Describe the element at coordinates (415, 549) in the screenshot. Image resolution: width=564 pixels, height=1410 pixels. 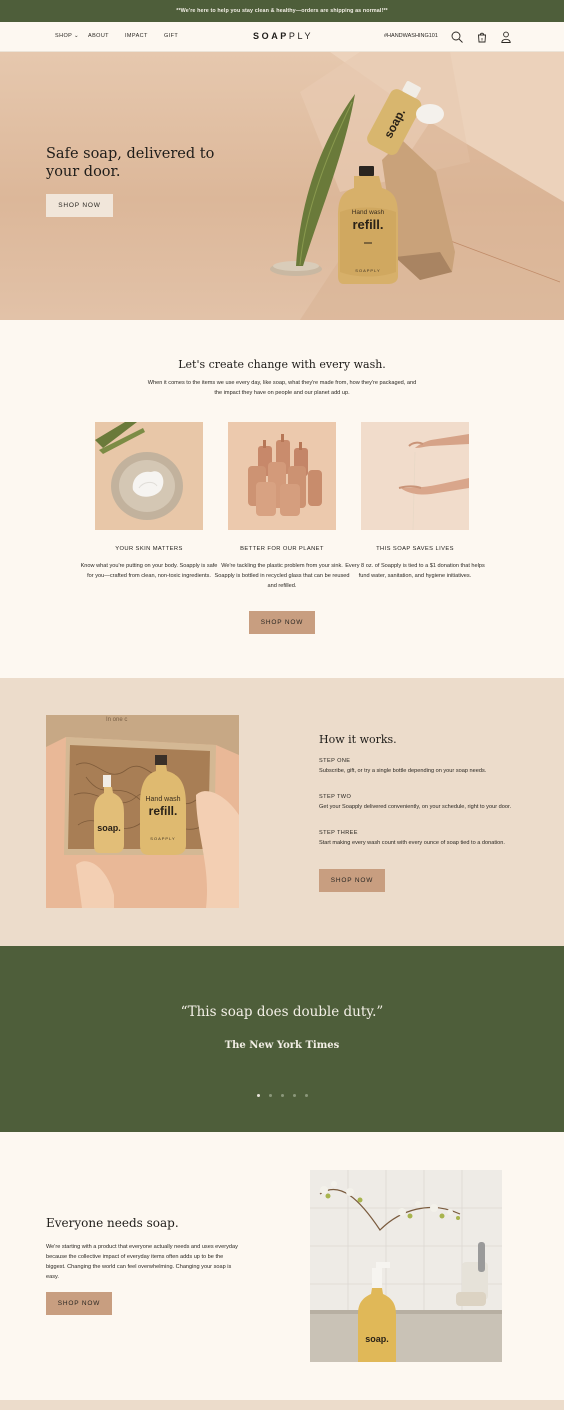
I see `feature-title: THIS SOAP SAVES LIVES` at that location.